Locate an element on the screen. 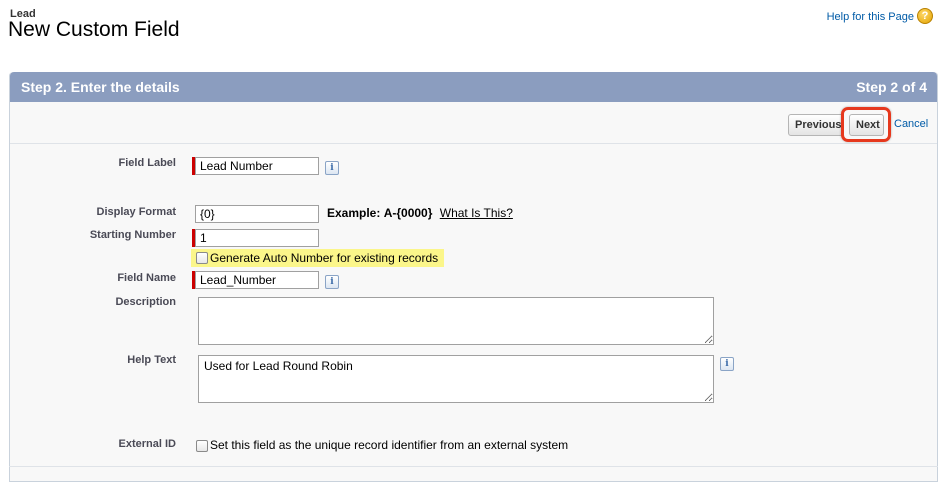 The image size is (943, 482). button-bar: Previous Next Cancel is located at coordinates (473, 123).